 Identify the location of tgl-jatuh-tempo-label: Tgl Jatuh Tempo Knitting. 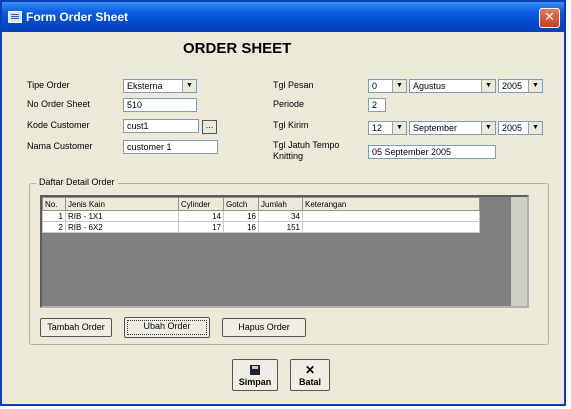
(306, 151).